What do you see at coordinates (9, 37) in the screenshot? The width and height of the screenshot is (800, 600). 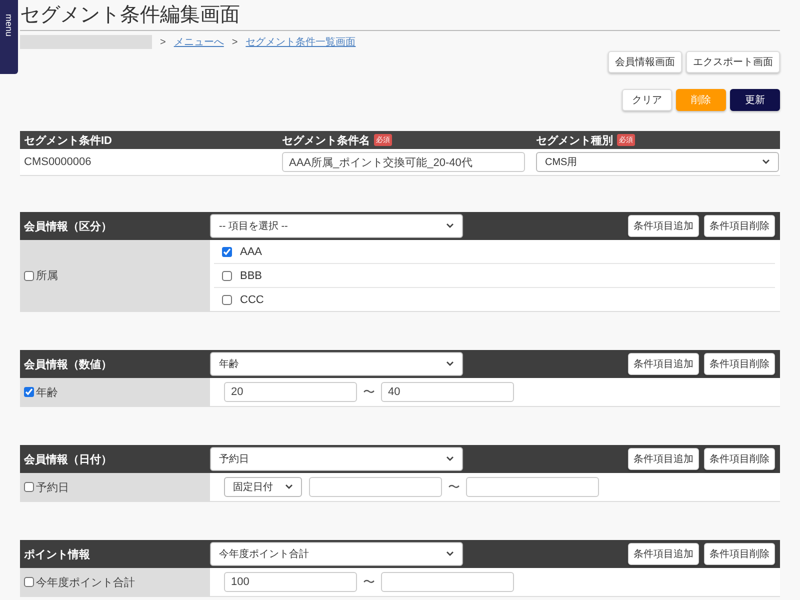 I see `menu-tab: menu` at bounding box center [9, 37].